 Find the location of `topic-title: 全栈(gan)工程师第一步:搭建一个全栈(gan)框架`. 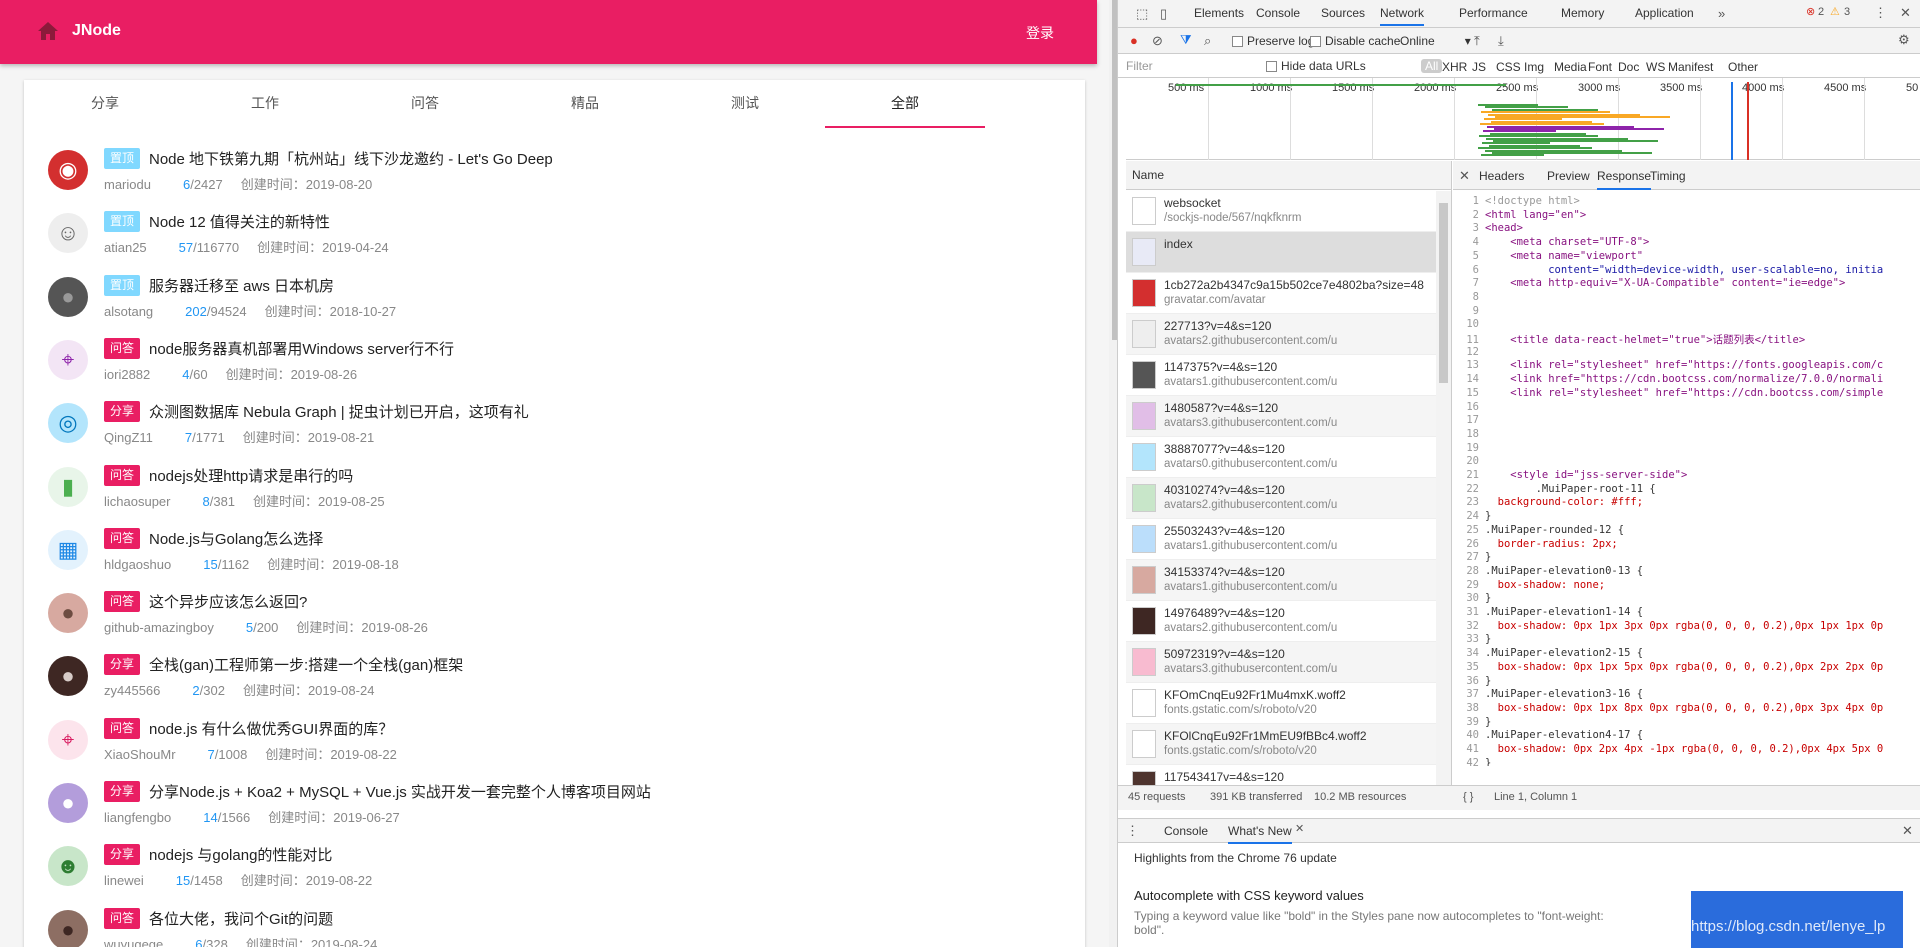

topic-title: 全栈(gan)工程师第一步:搭建一个全栈(gan)框架 is located at coordinates (306, 664).